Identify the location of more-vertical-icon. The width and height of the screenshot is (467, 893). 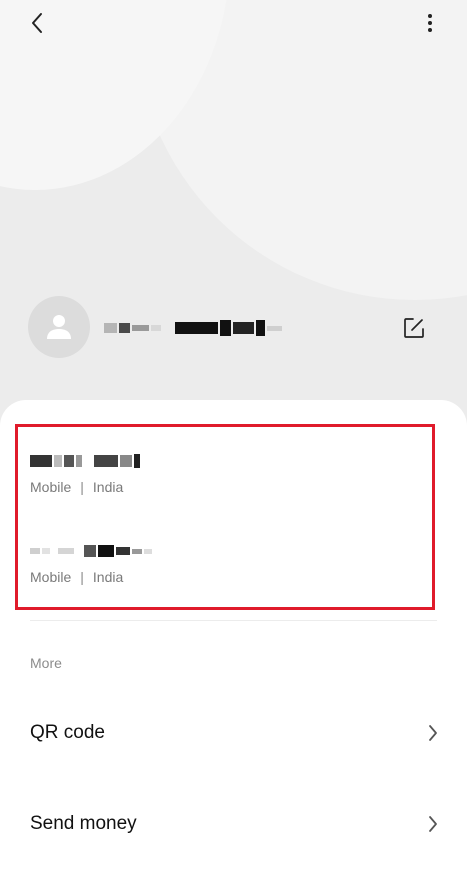
(430, 23).